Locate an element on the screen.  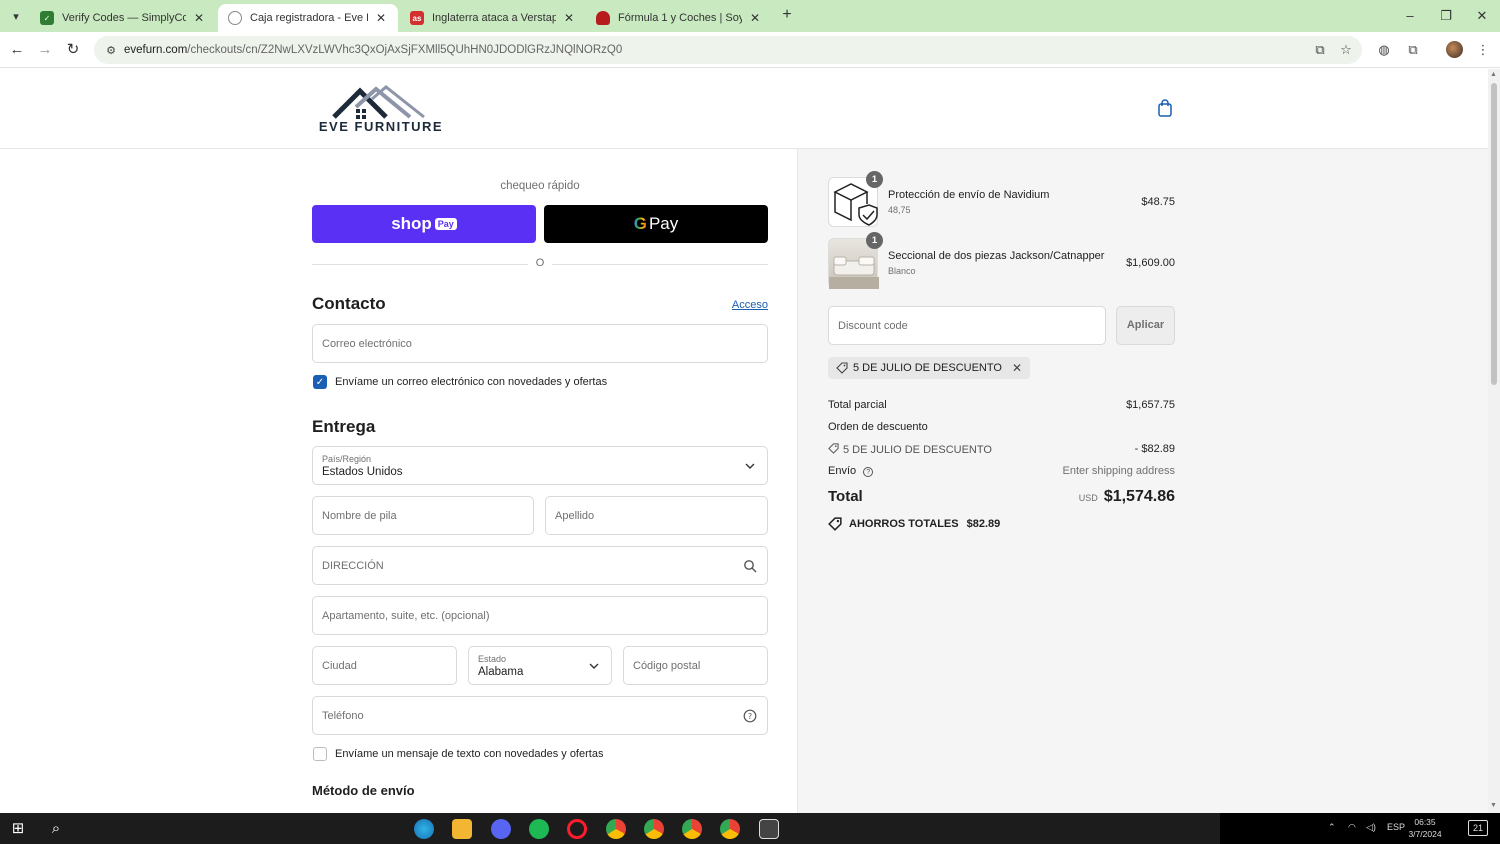
minimize-icon: – is located at coordinates (1410, 16).